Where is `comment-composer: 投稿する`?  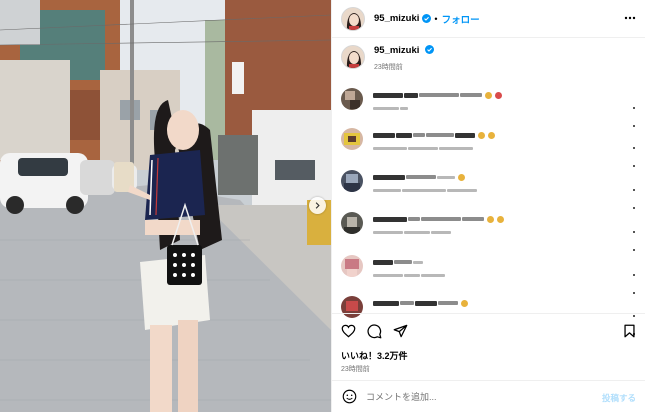 comment-composer: 投稿する is located at coordinates (488, 396).